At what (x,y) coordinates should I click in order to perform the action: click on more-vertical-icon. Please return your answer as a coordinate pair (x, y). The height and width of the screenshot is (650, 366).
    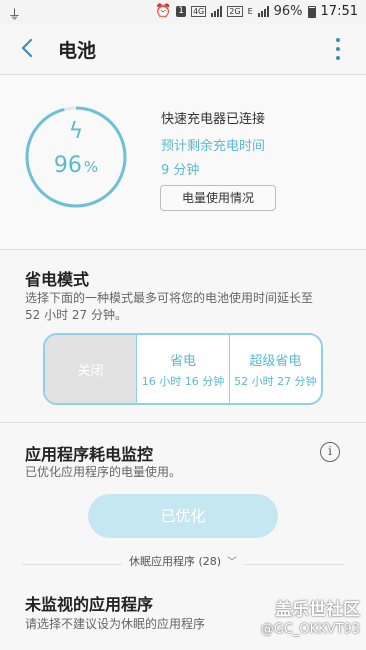
    Looking at the image, I should click on (338, 49).